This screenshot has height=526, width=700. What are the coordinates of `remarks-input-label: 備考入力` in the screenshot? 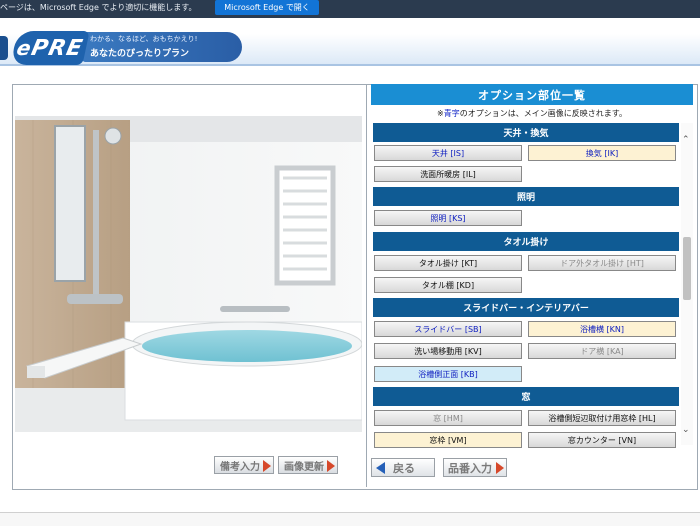 It's located at (240, 467).